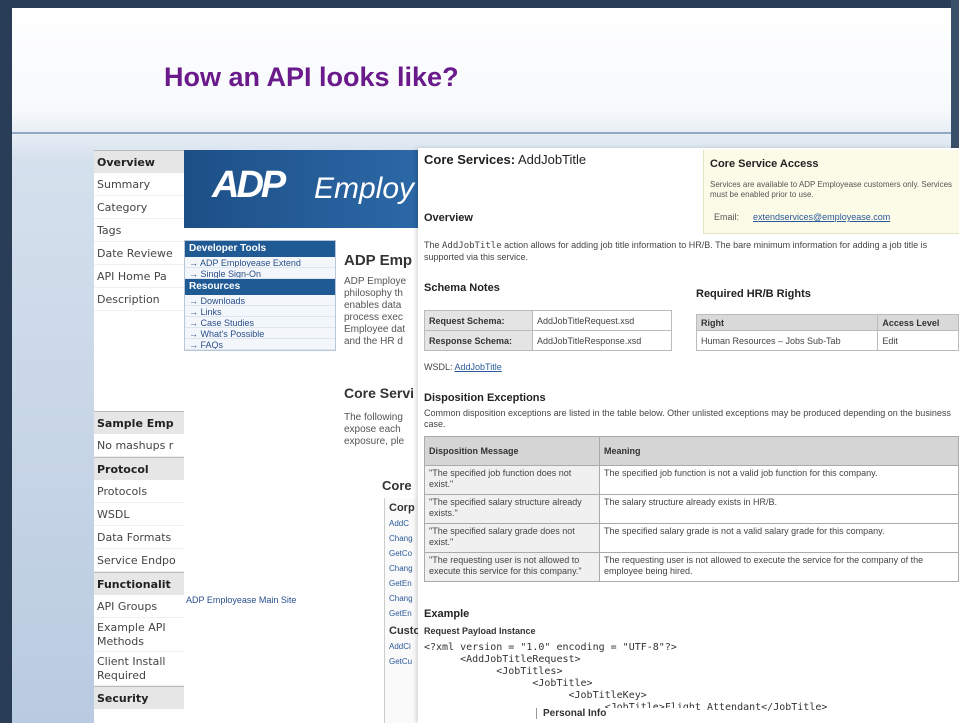 Image resolution: width=959 pixels, height=723 pixels. Describe the element at coordinates (478, 367) in the screenshot. I see `wsdl-link: AddJobTitle` at that location.